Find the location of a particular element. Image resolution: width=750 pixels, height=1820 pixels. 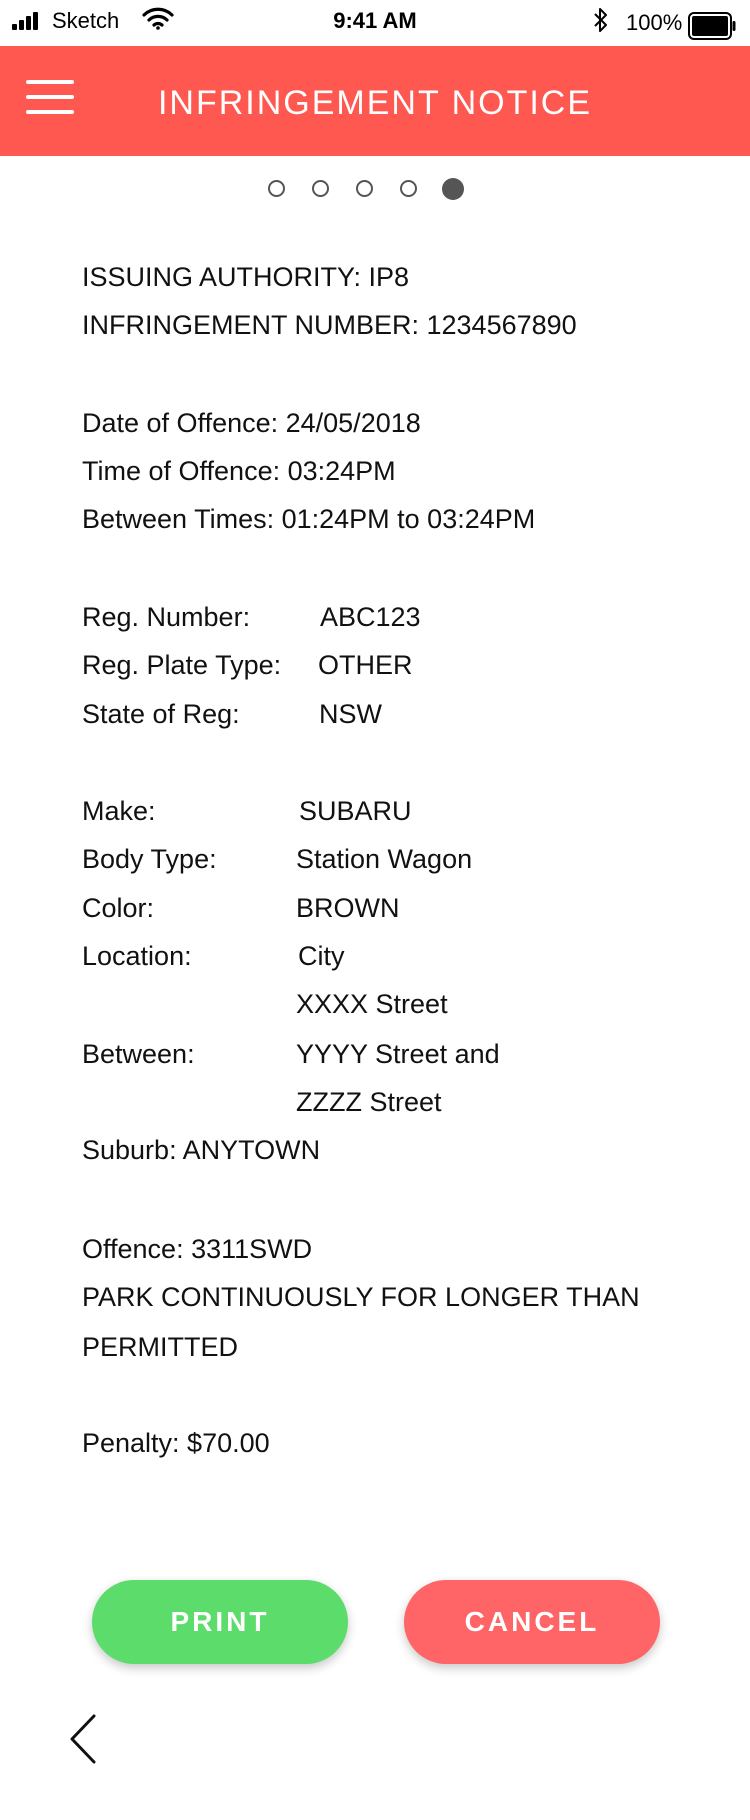

location-label: Location: is located at coordinates (137, 956).